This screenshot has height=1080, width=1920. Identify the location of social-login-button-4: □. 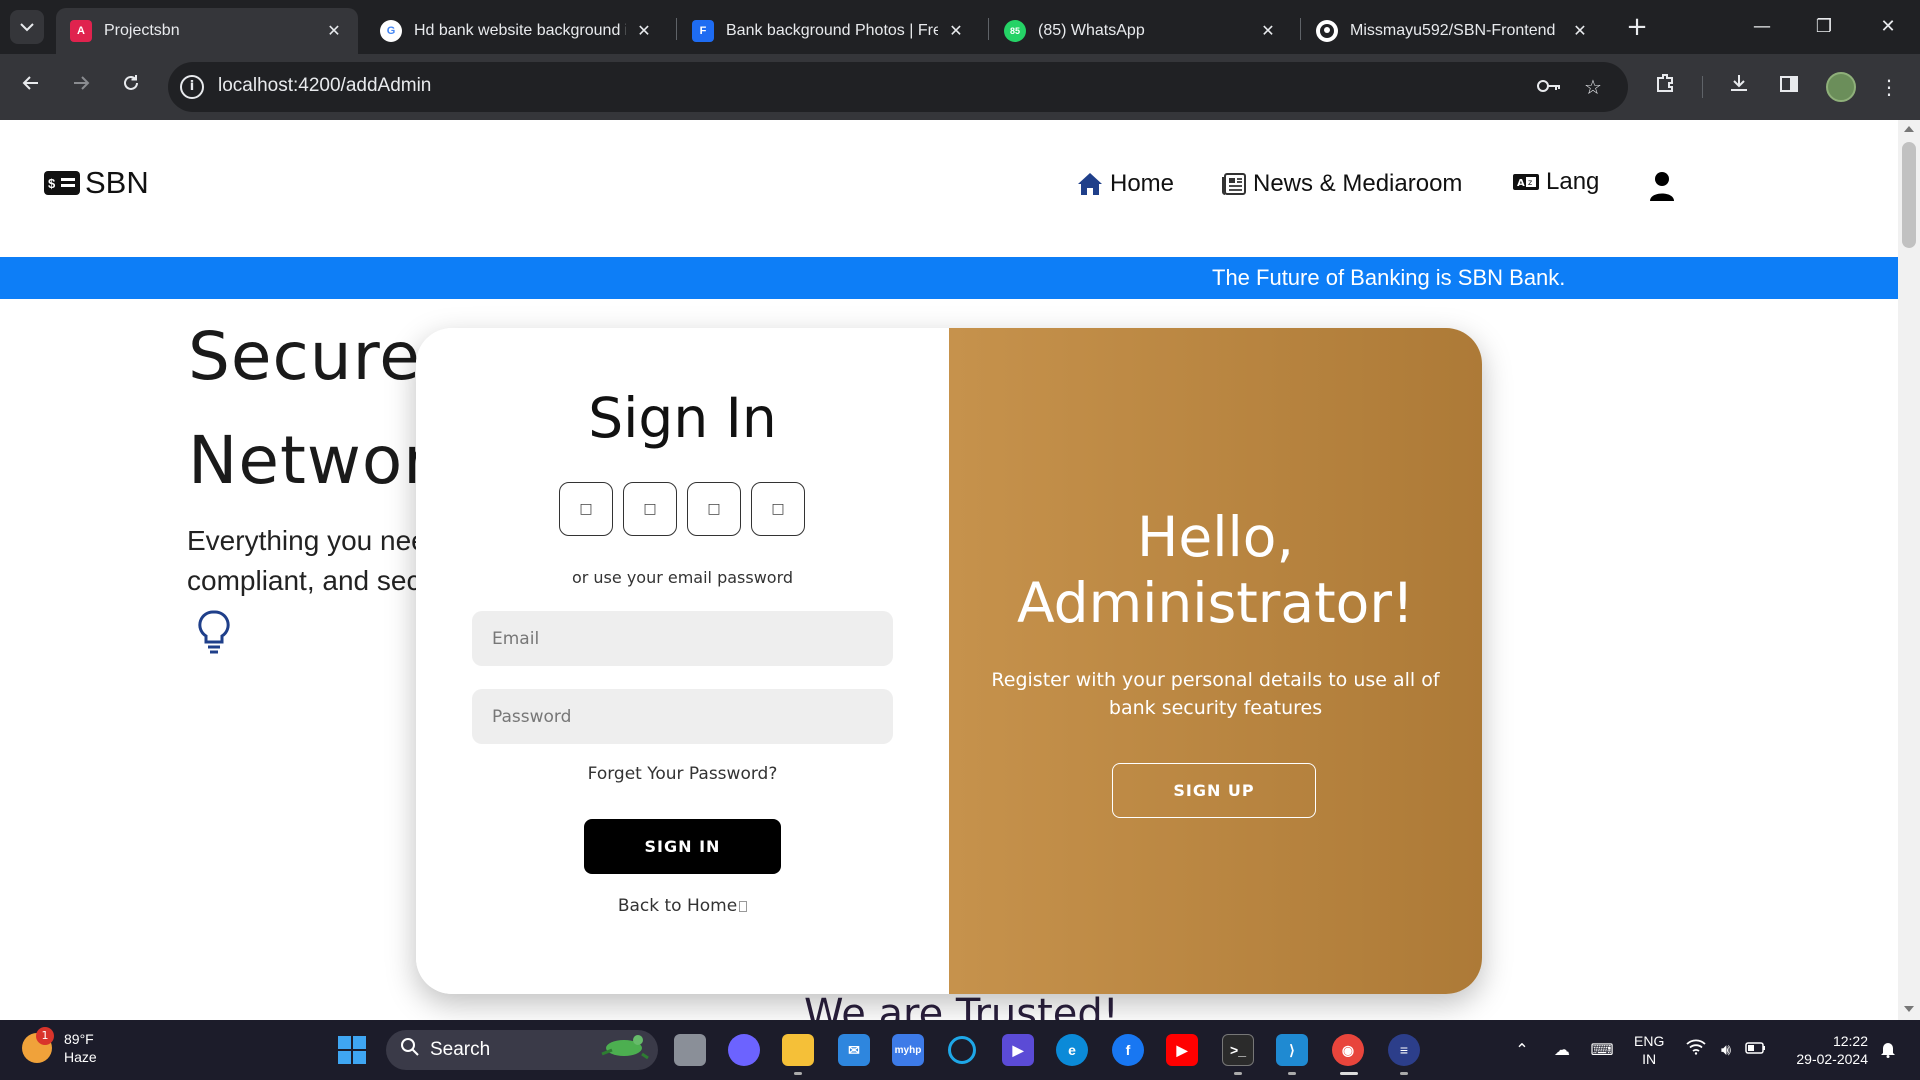
(778, 509).